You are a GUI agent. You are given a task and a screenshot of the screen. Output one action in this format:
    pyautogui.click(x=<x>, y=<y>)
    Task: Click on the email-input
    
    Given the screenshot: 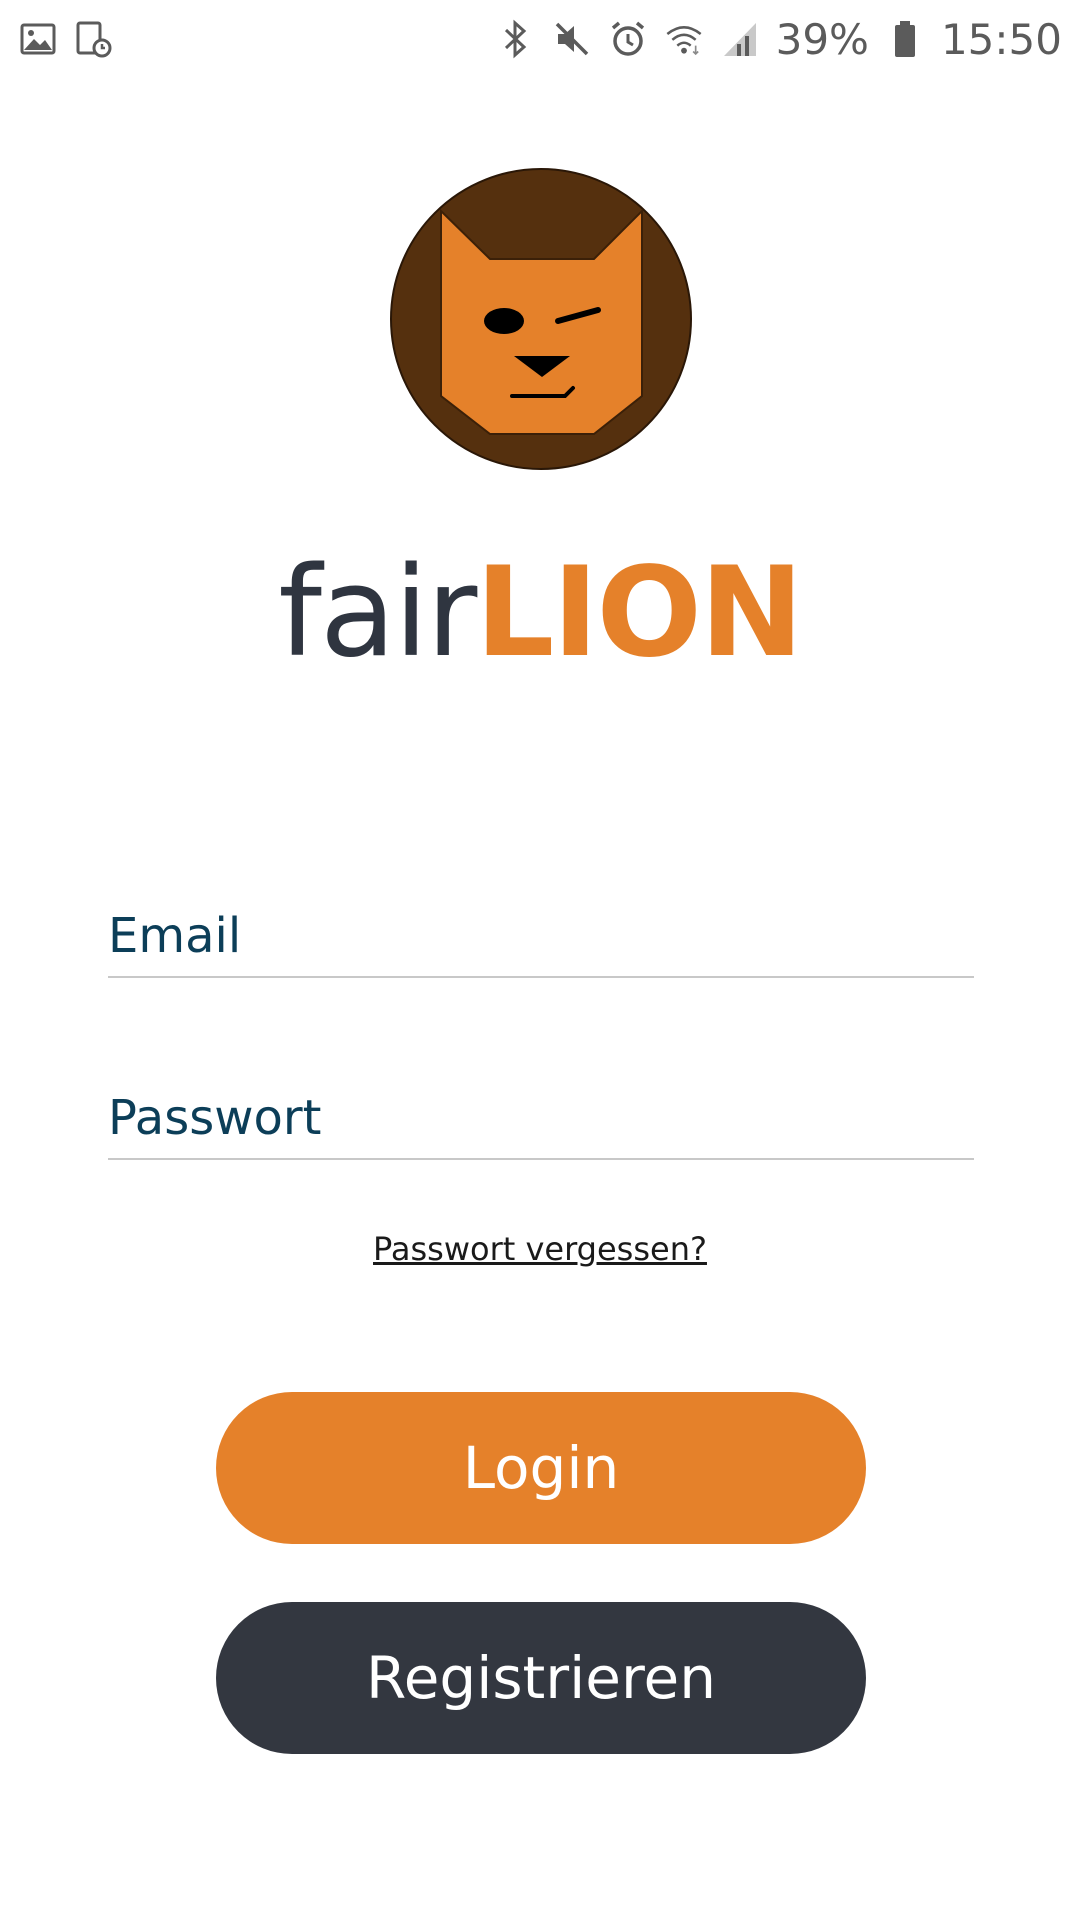 What is the action you would take?
    pyautogui.click(x=541, y=936)
    